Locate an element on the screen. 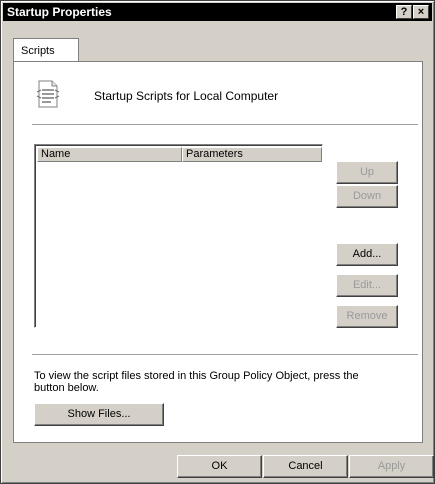 This screenshot has width=435, height=484. separator-top is located at coordinates (225, 125).